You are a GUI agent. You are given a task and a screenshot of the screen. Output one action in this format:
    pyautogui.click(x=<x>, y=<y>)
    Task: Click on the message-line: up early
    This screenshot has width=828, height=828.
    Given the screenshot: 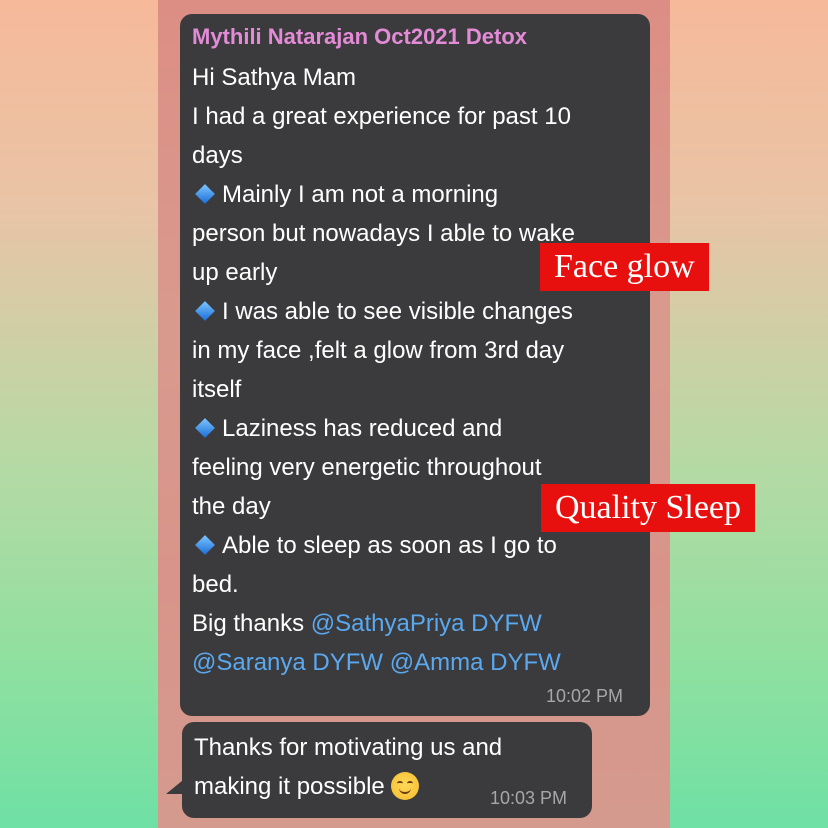 What is the action you would take?
    pyautogui.click(x=235, y=272)
    